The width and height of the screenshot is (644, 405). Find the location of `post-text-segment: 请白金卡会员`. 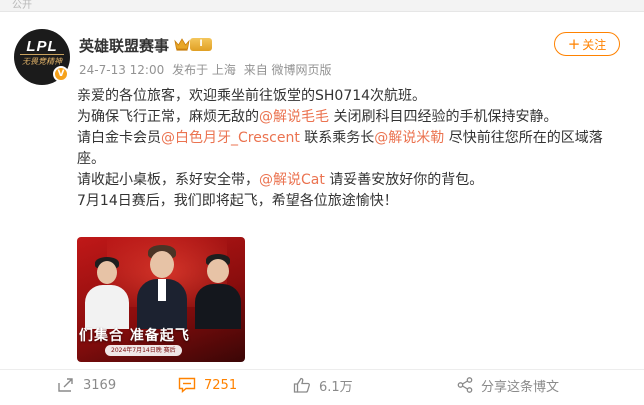

post-text-segment: 请白金卡会员 is located at coordinates (119, 138).